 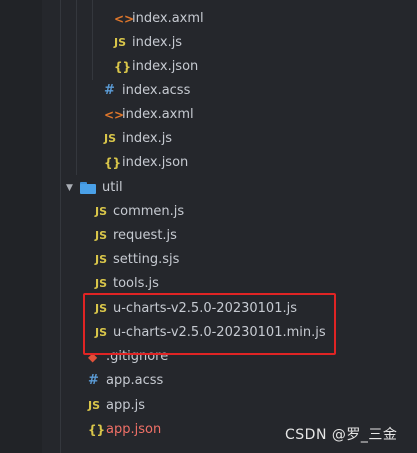 What do you see at coordinates (145, 235) in the screenshot?
I see `file-label: request.js` at bounding box center [145, 235].